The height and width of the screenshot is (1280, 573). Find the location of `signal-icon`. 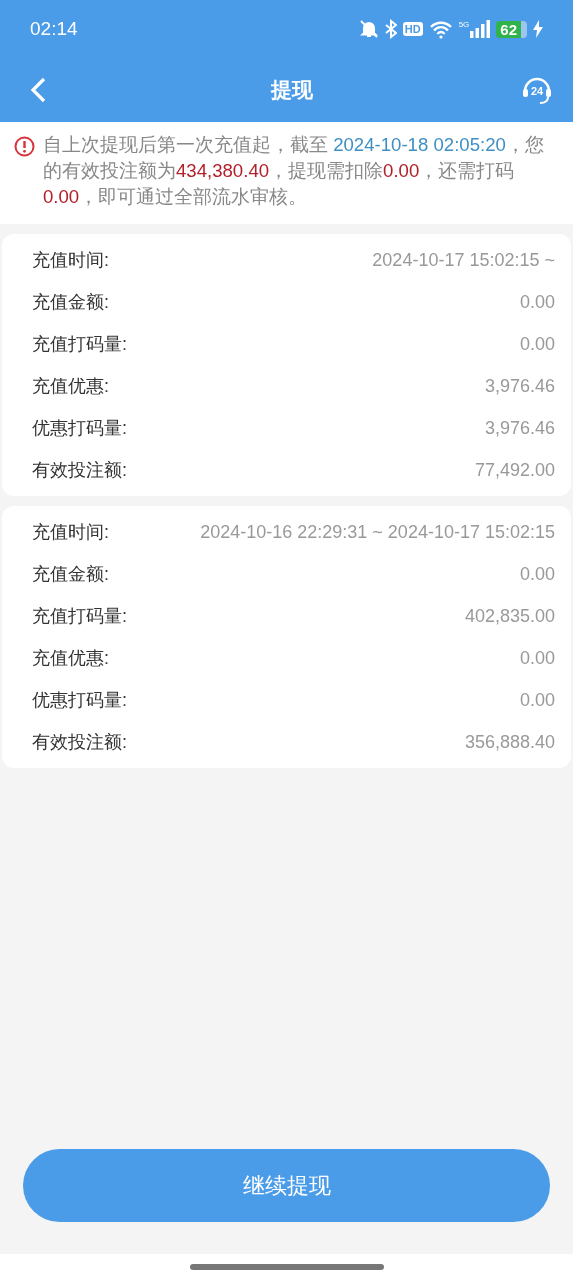

signal-icon is located at coordinates (480, 29).